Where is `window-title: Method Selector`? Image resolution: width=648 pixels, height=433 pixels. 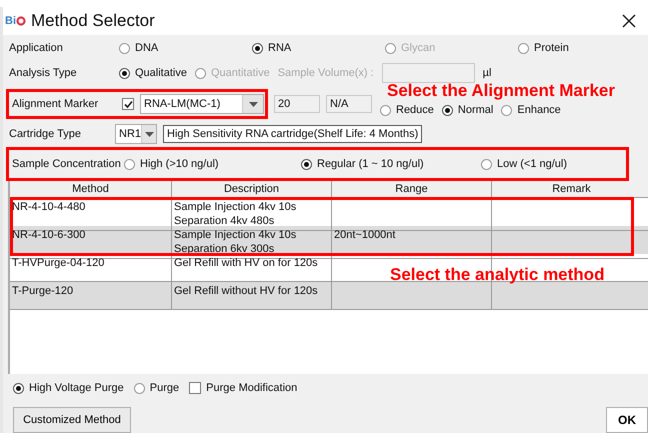
window-title: Method Selector is located at coordinates (93, 21).